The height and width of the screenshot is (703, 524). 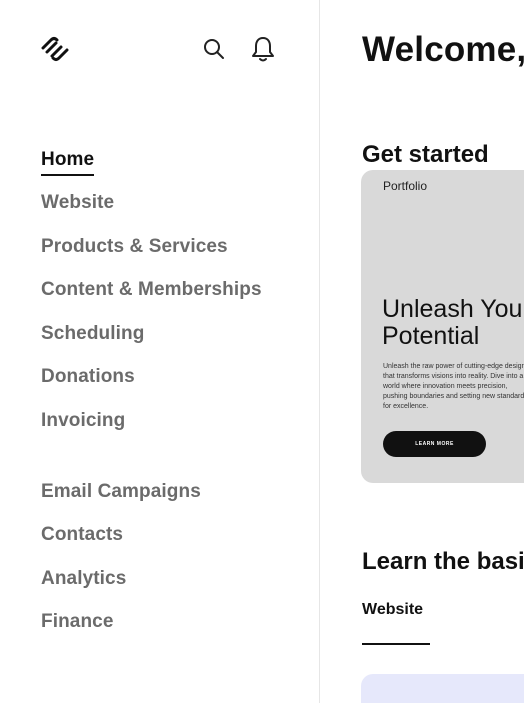 I want to click on sidebar-item-home: Home, so click(x=68, y=162).